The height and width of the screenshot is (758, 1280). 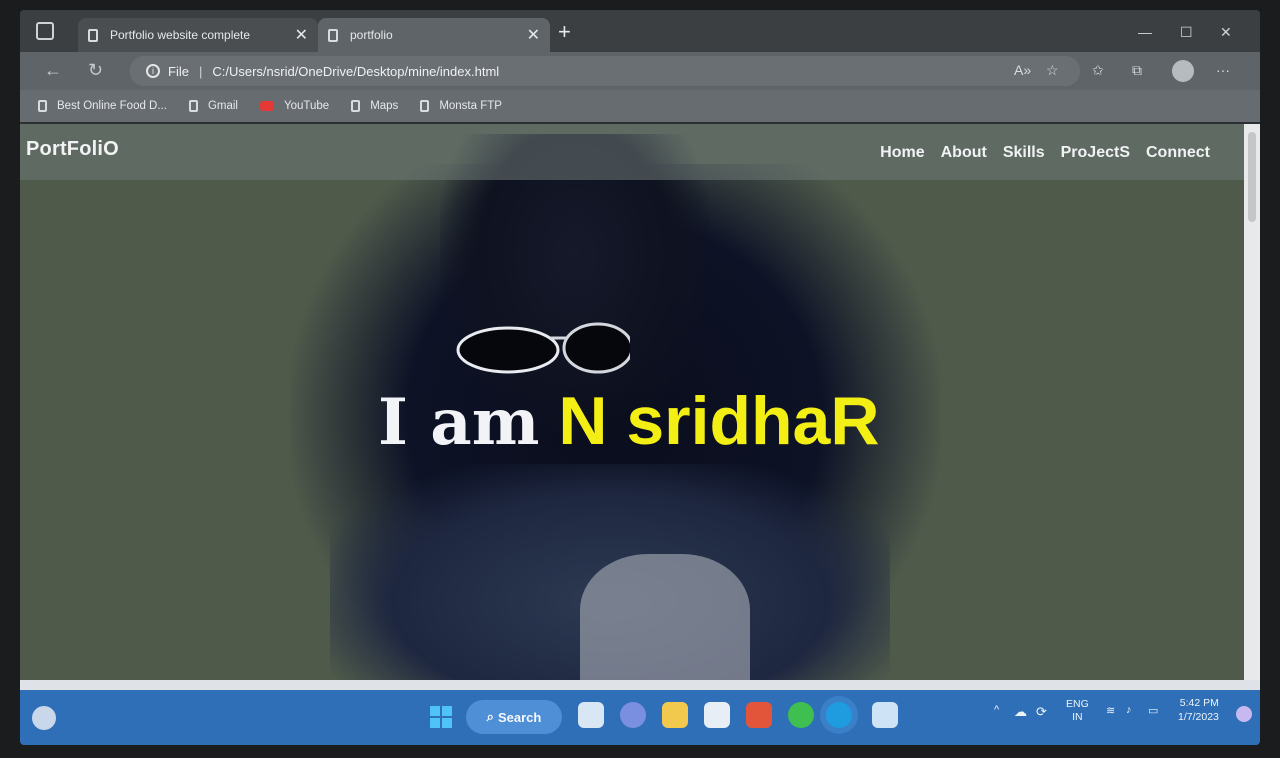 I want to click on weather-widget-icon, so click(x=44, y=718).